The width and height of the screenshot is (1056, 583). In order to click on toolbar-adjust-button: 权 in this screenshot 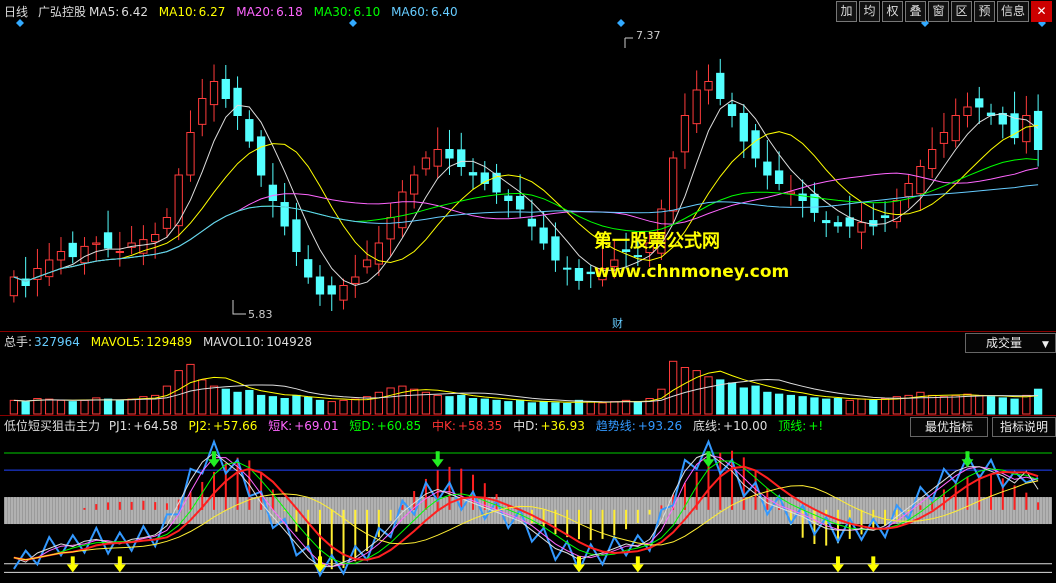, I will do `click(892, 11)`.